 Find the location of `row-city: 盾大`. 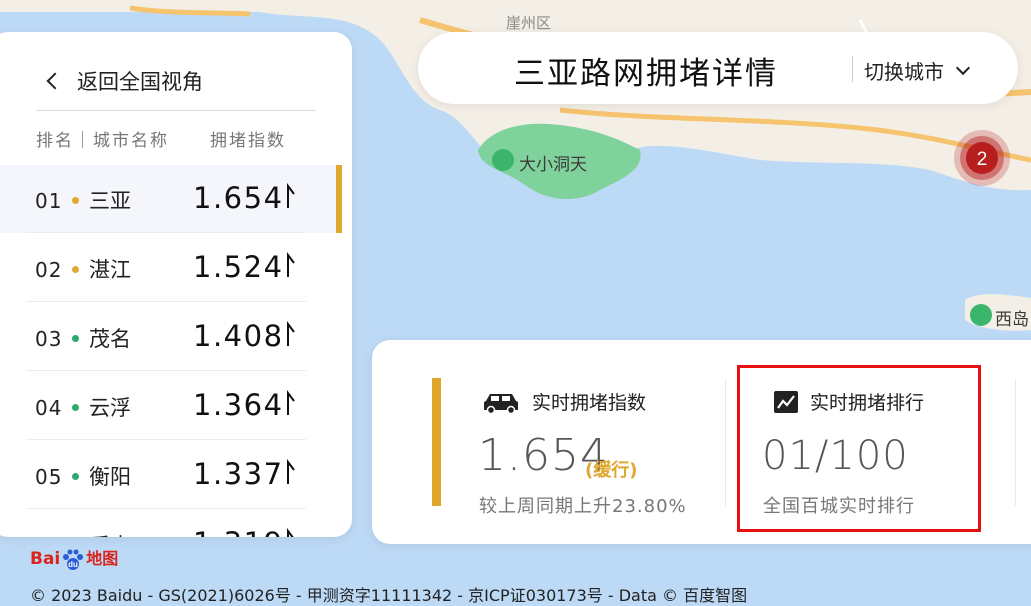

row-city: 盾大 is located at coordinates (110, 533).